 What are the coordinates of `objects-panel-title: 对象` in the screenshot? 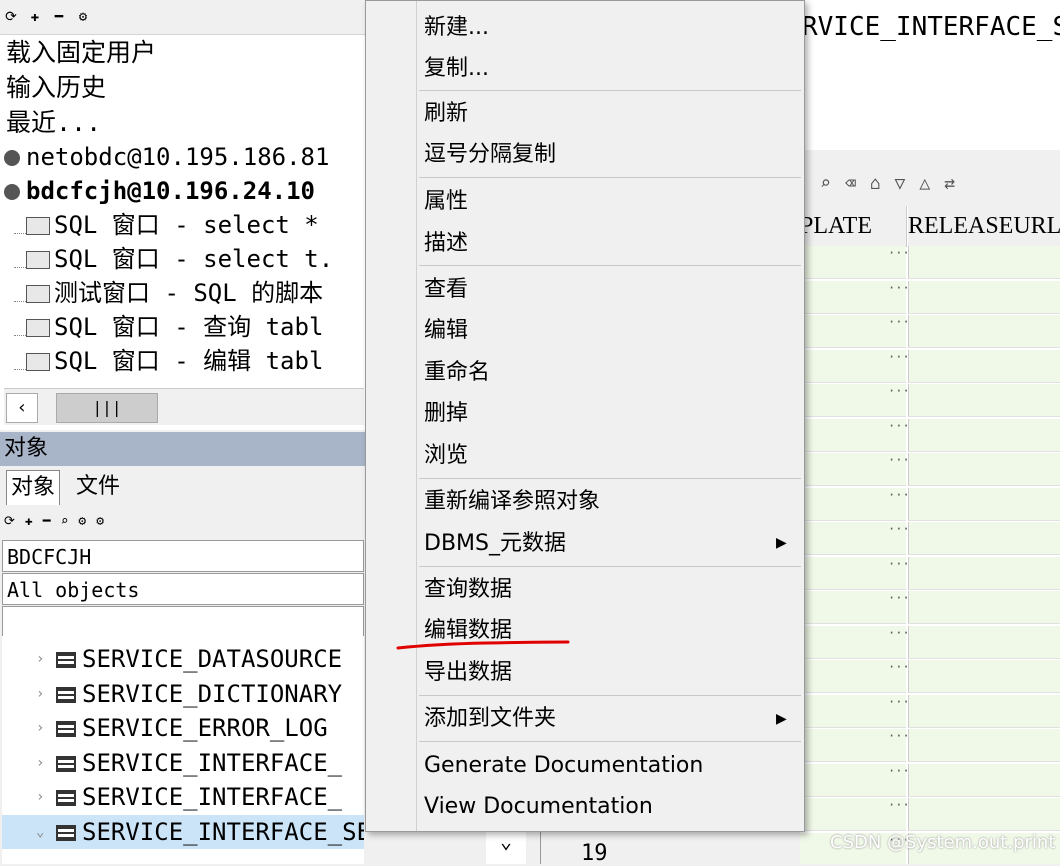 It's located at (183, 449).